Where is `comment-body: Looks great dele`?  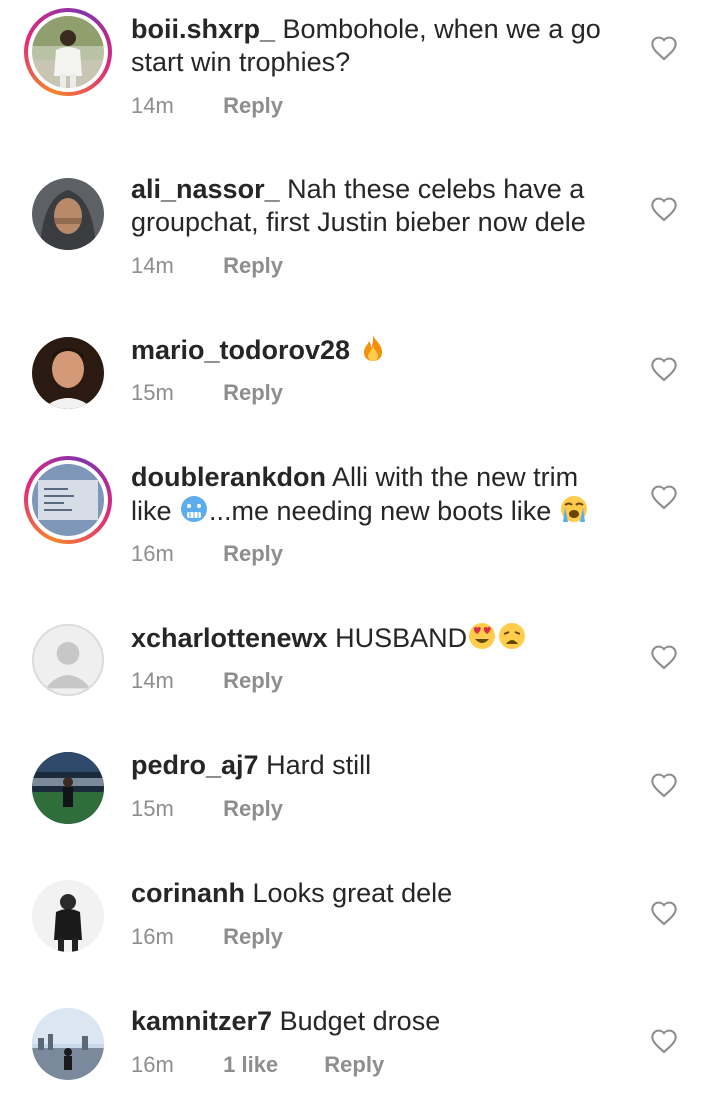 comment-body: Looks great dele is located at coordinates (352, 893).